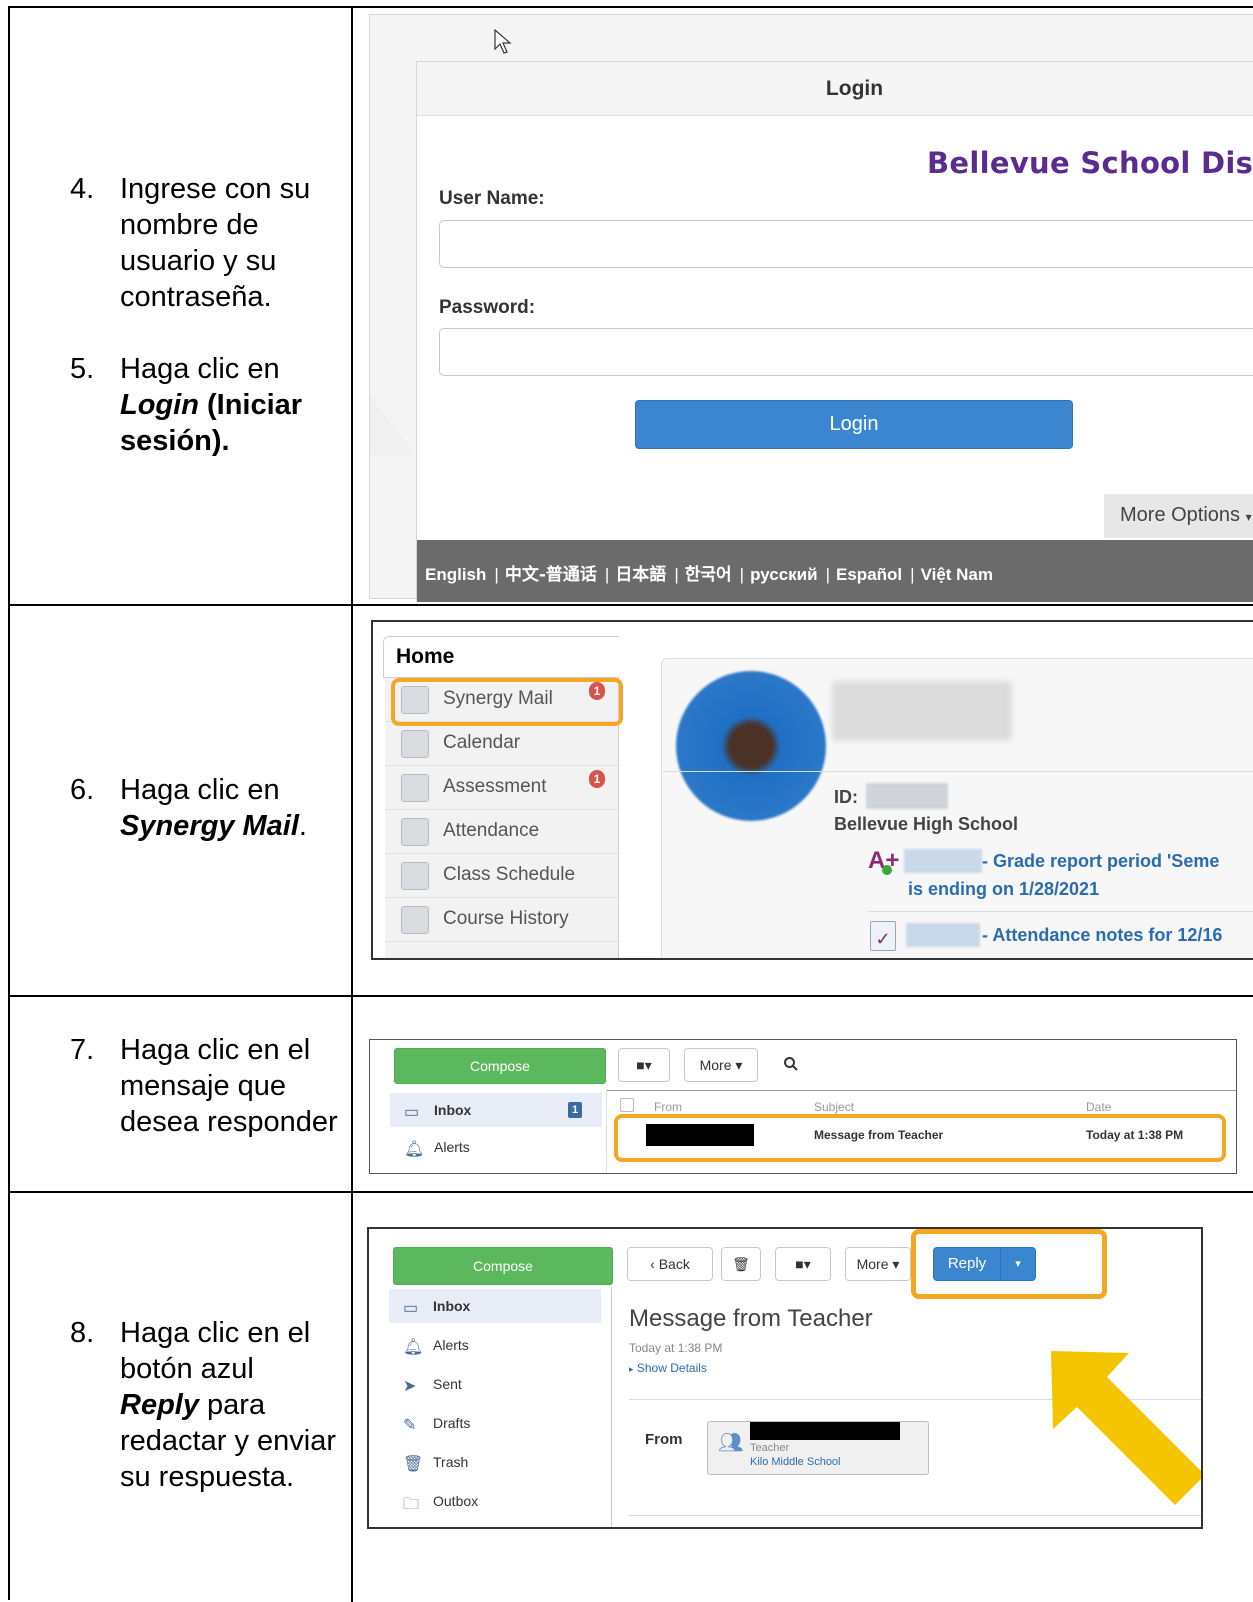 The image size is (1253, 1602). What do you see at coordinates (501, 657) in the screenshot?
I see `tab-home: Home` at bounding box center [501, 657].